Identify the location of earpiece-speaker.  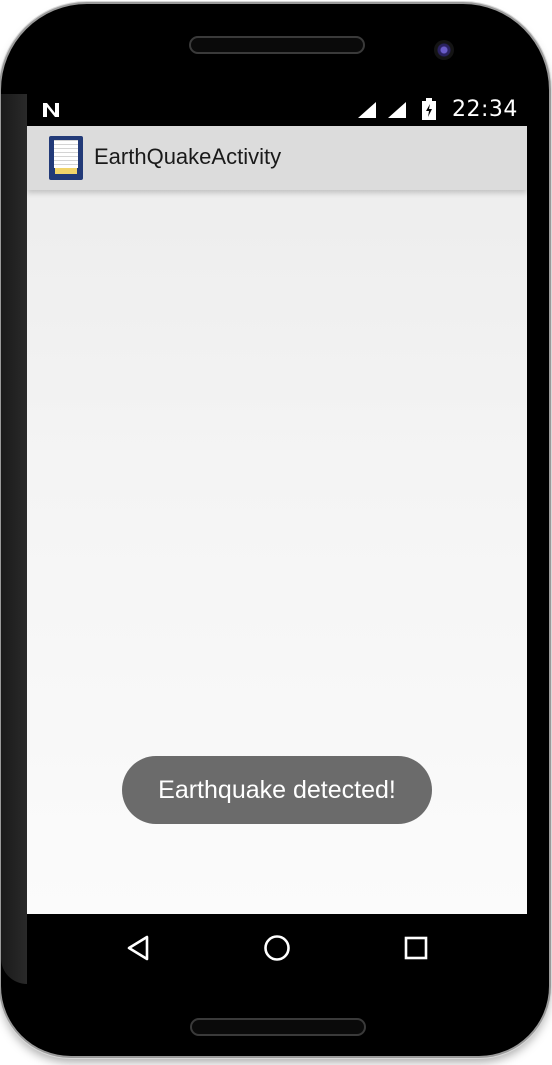
(277, 45).